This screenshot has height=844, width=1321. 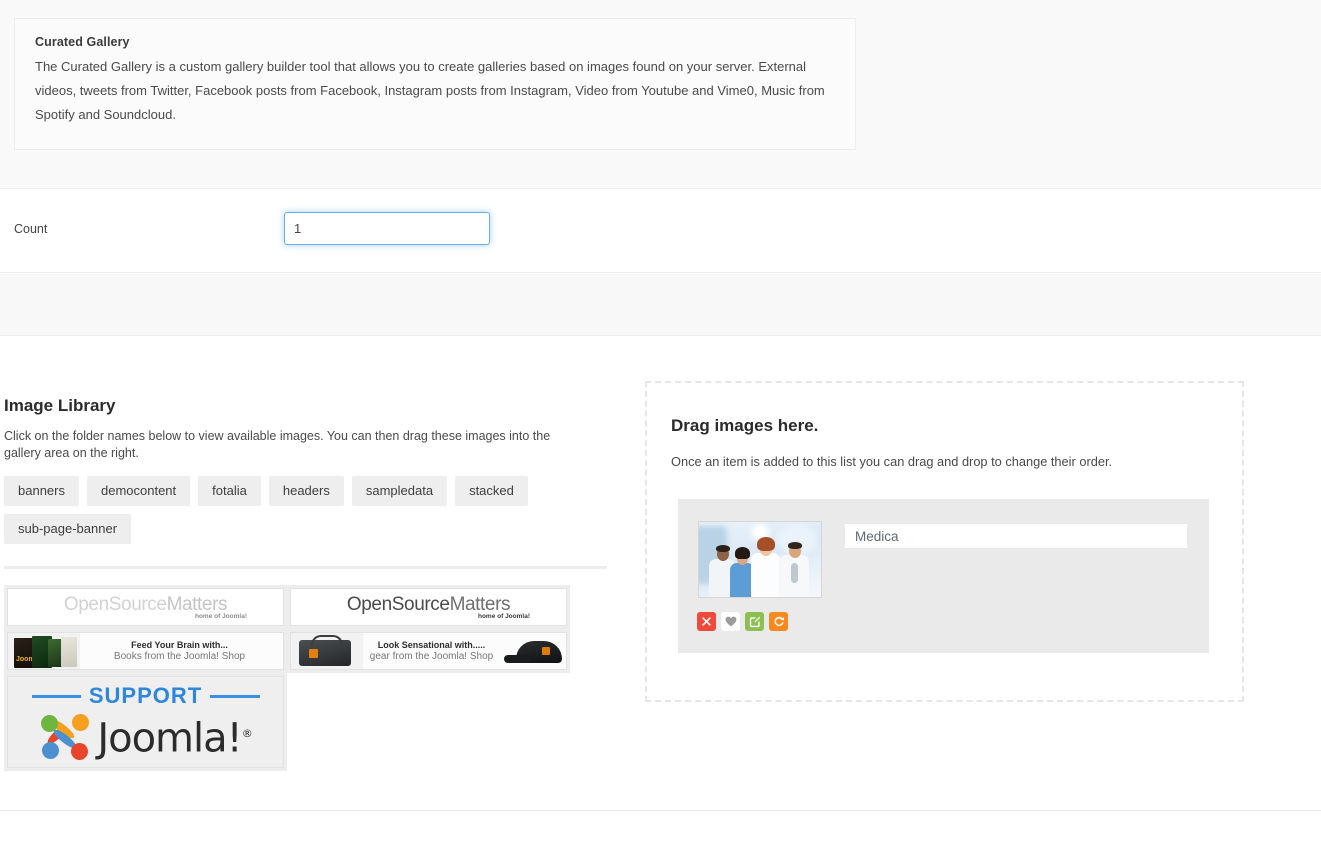 I want to click on folder-tag-fotalia: fotalia, so click(x=229, y=491).